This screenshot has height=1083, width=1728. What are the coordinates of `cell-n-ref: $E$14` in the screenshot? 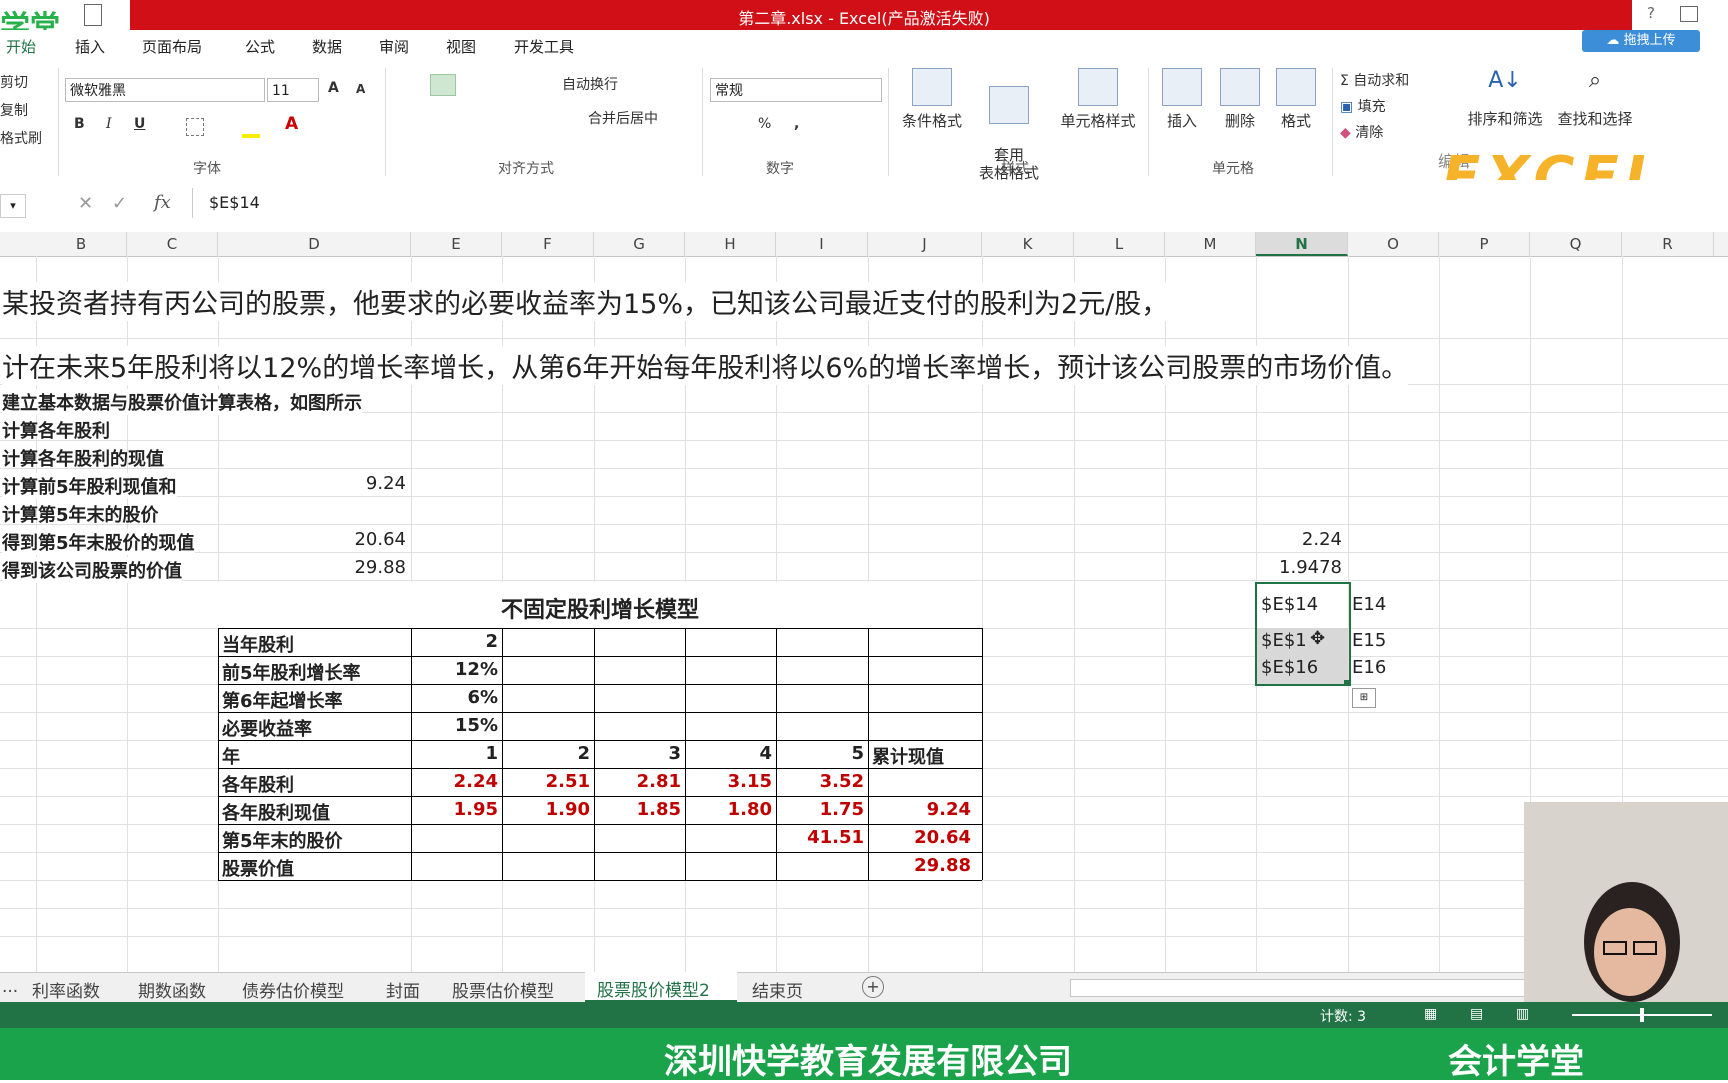 It's located at (1290, 604).